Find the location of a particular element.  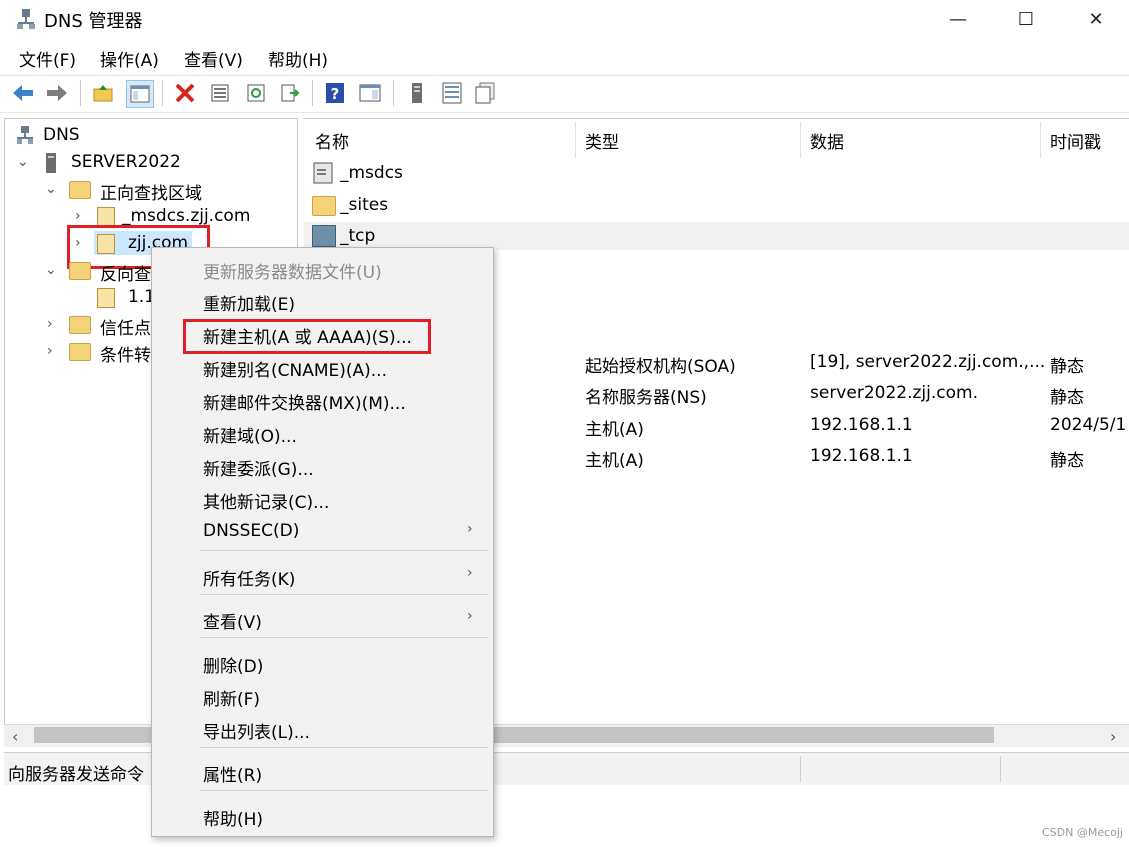

menu-item-view: 查看(V) is located at coordinates (232, 620).